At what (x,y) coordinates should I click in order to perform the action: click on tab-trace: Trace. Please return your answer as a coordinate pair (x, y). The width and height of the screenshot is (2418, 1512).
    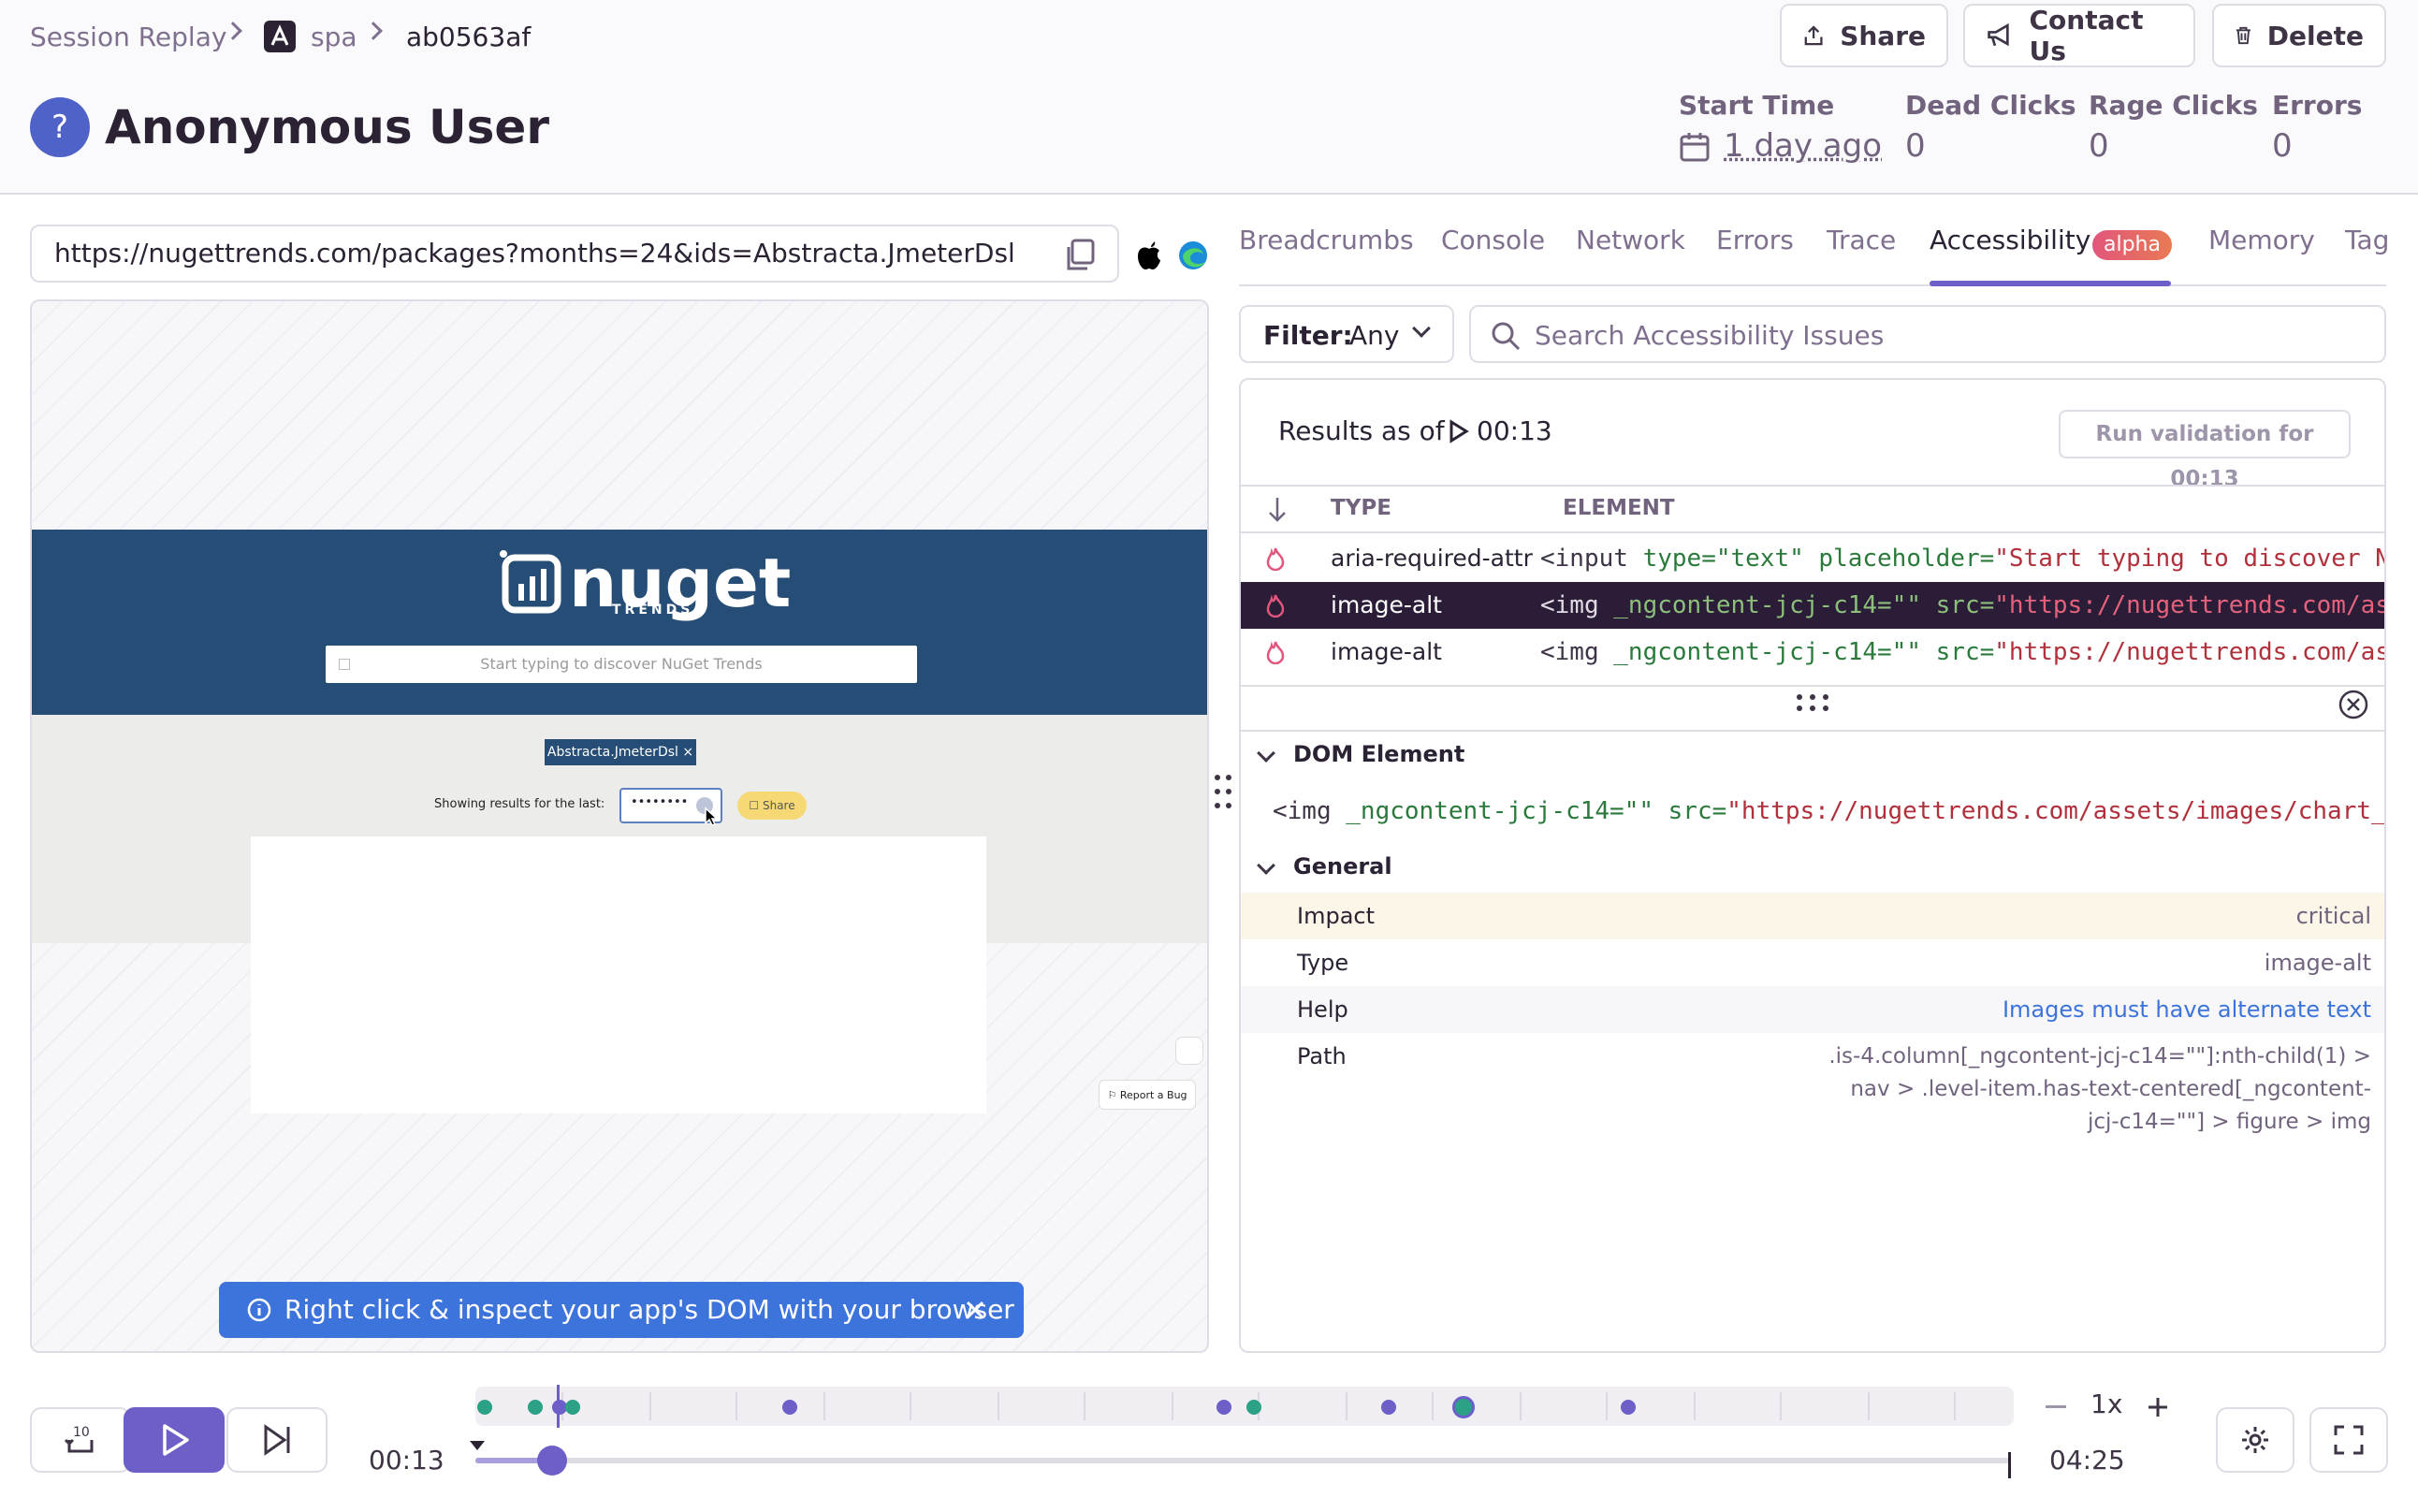
    Looking at the image, I should click on (1862, 240).